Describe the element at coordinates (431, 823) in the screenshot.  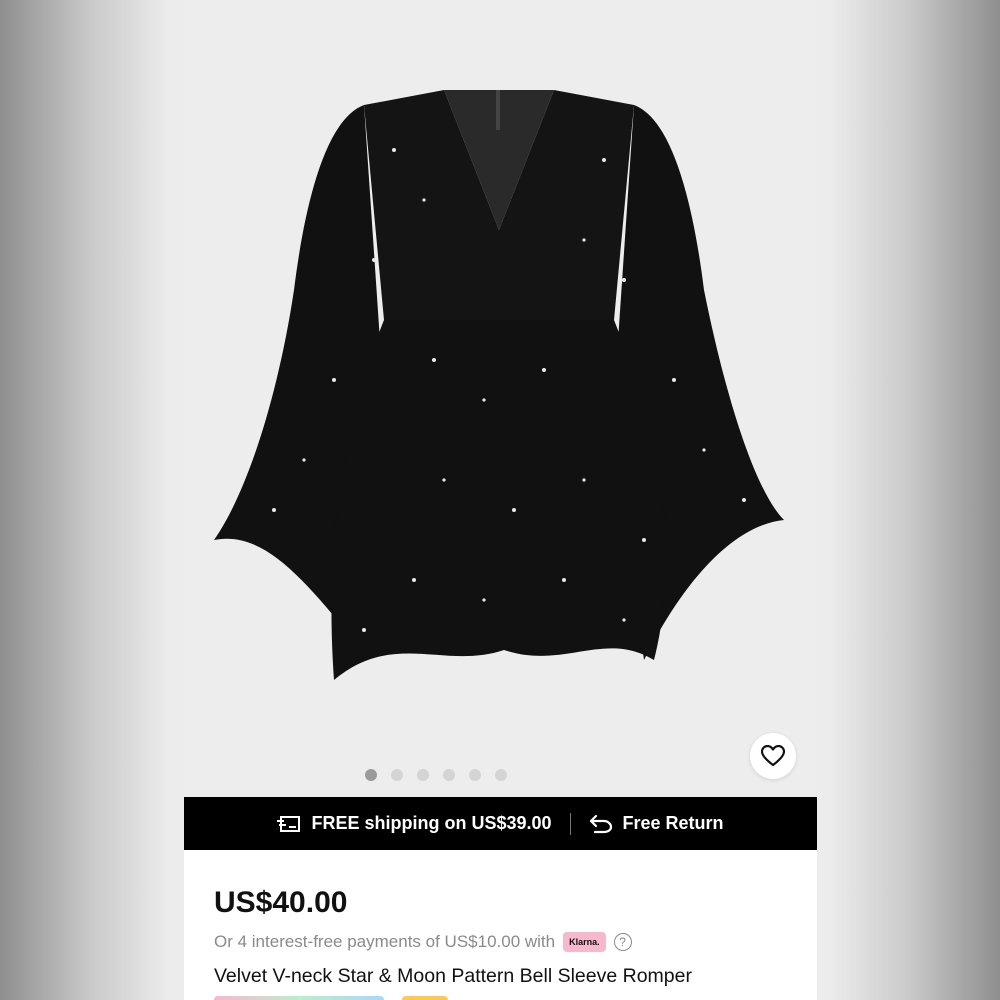
I see `free-shipping-text: FREE shipping on US$39.00` at that location.